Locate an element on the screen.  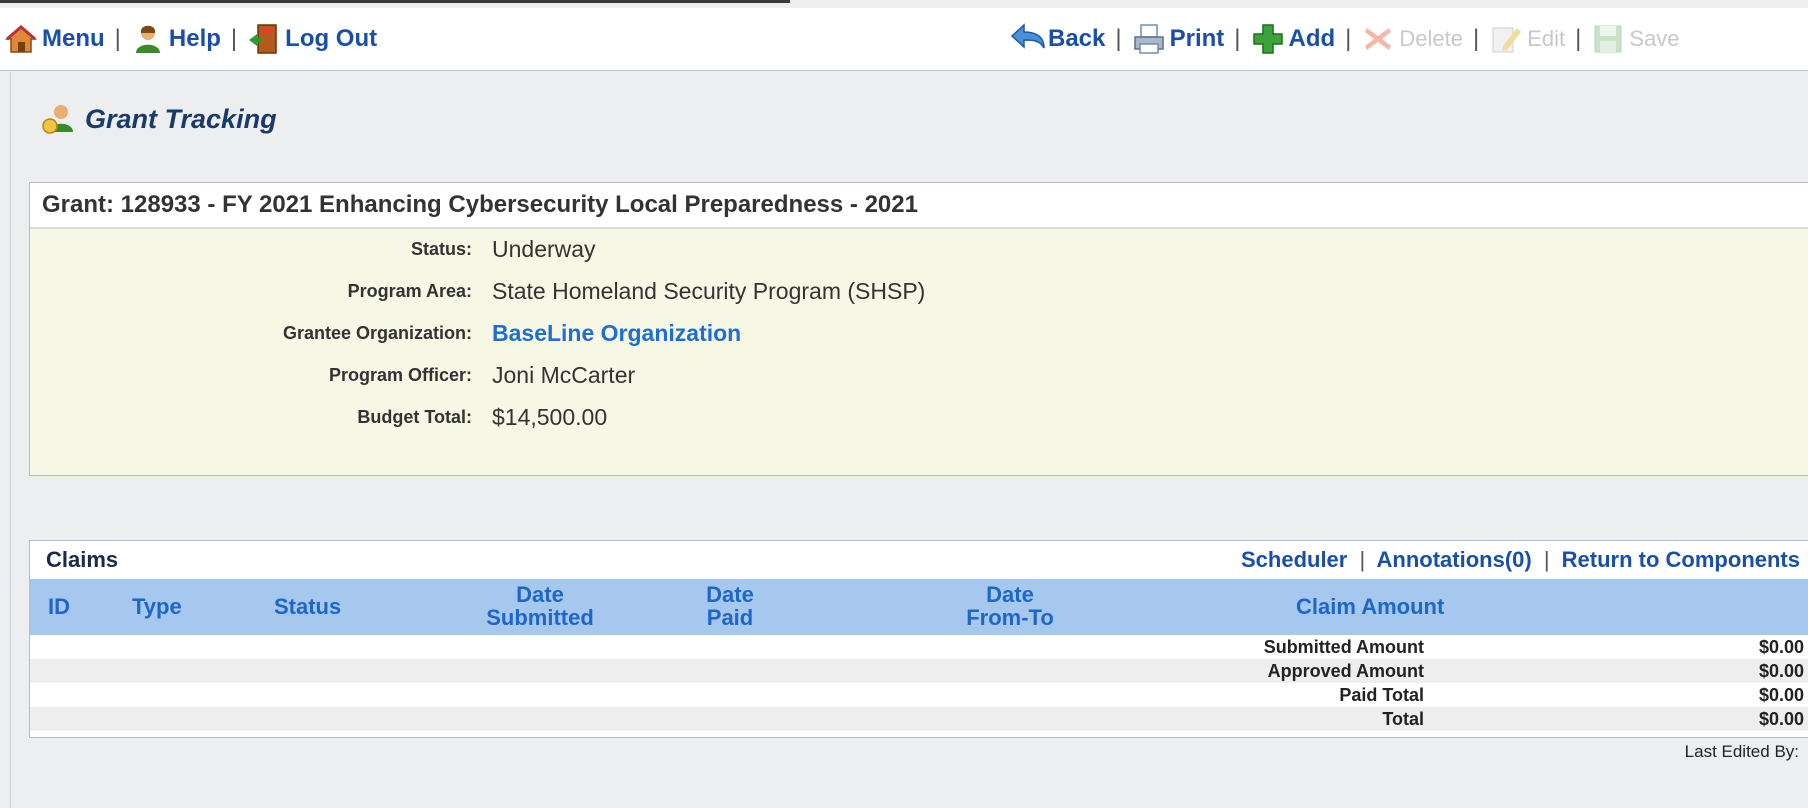
help-person-icon is located at coordinates (148, 39).